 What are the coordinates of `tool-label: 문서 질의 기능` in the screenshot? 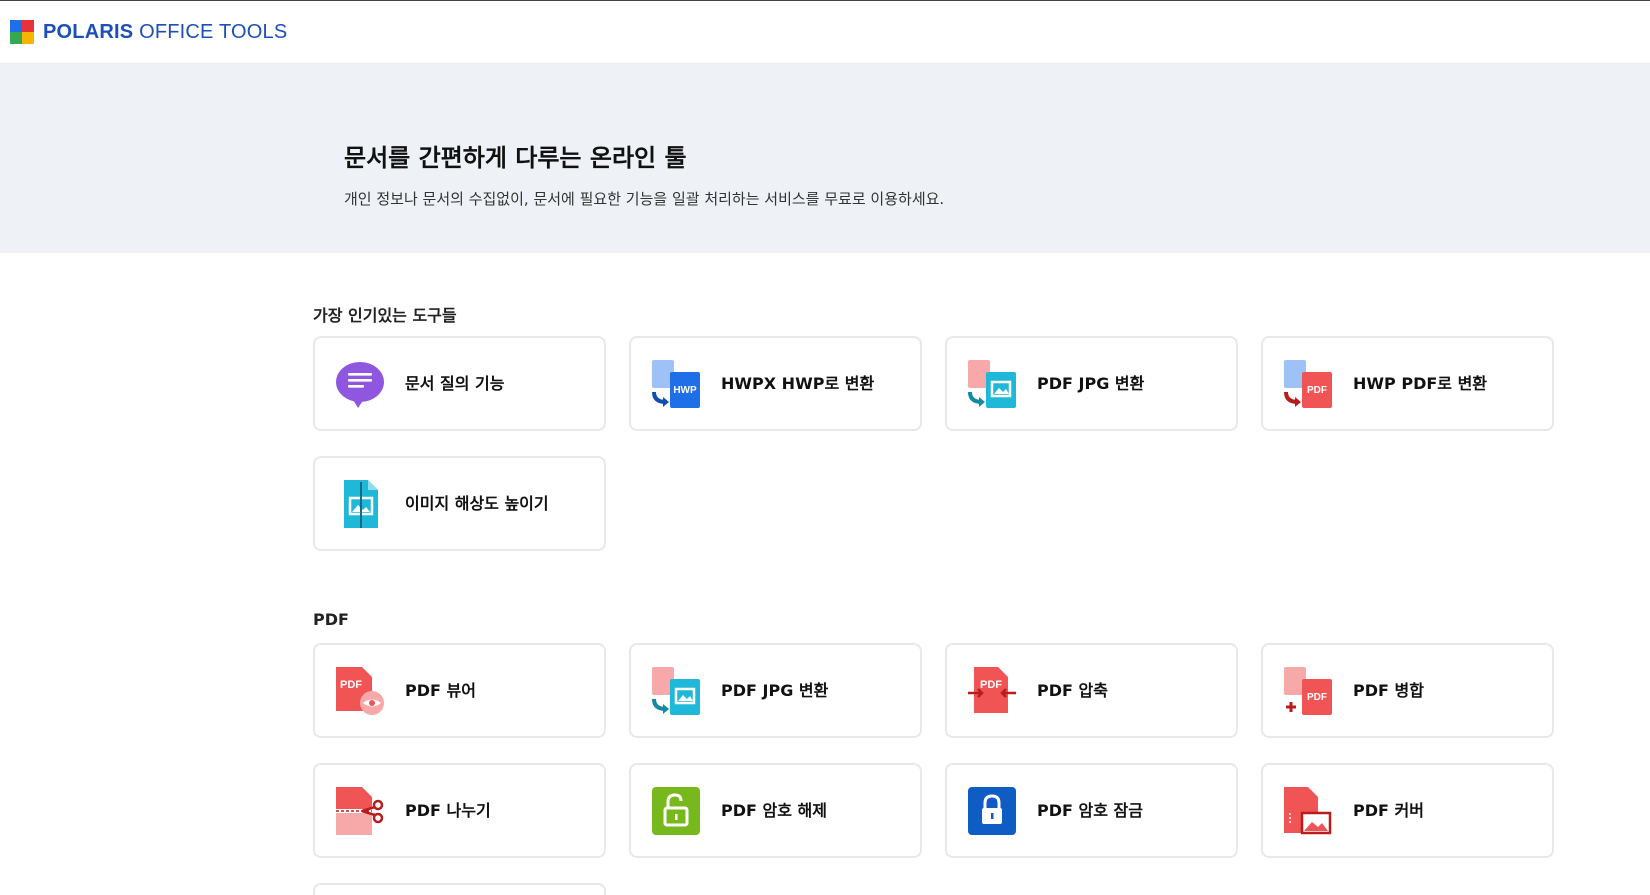 It's located at (455, 383).